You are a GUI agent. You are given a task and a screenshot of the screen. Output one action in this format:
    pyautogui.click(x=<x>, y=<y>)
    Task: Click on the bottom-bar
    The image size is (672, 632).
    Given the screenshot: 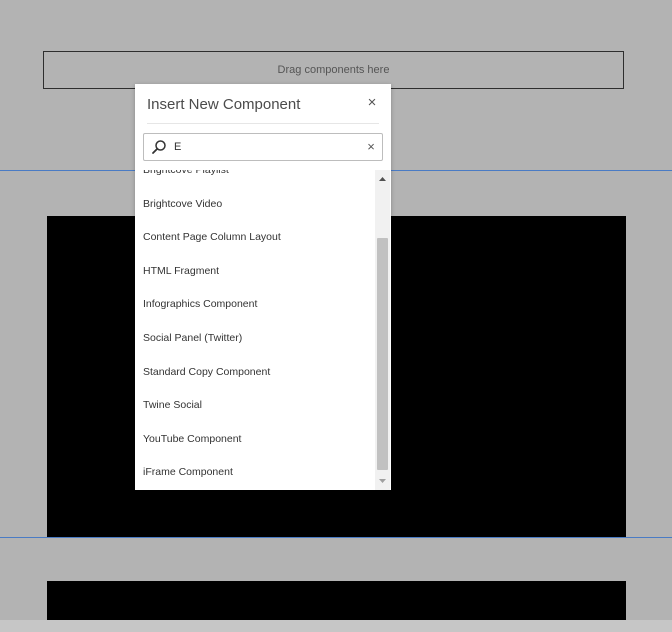 What is the action you would take?
    pyautogui.click(x=336, y=626)
    